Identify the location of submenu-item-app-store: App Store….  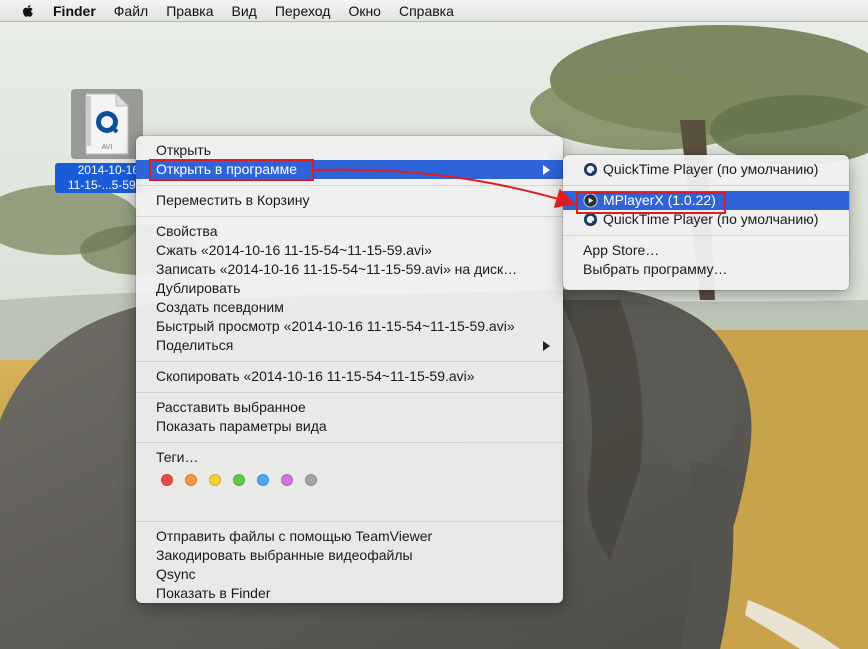
(706, 250).